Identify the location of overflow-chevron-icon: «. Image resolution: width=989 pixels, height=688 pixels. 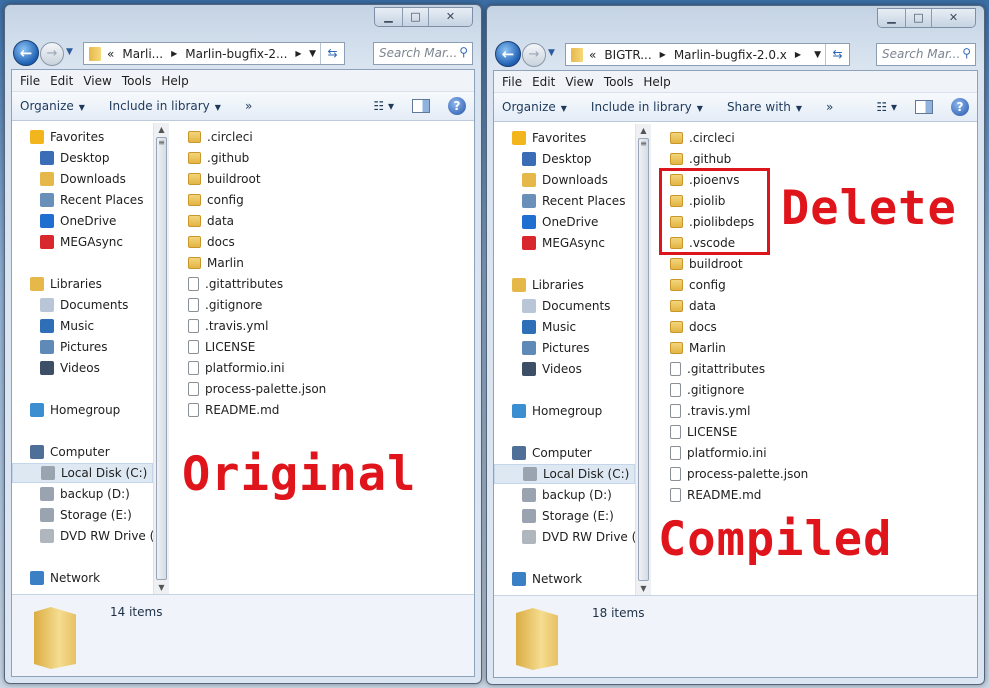
(592, 55).